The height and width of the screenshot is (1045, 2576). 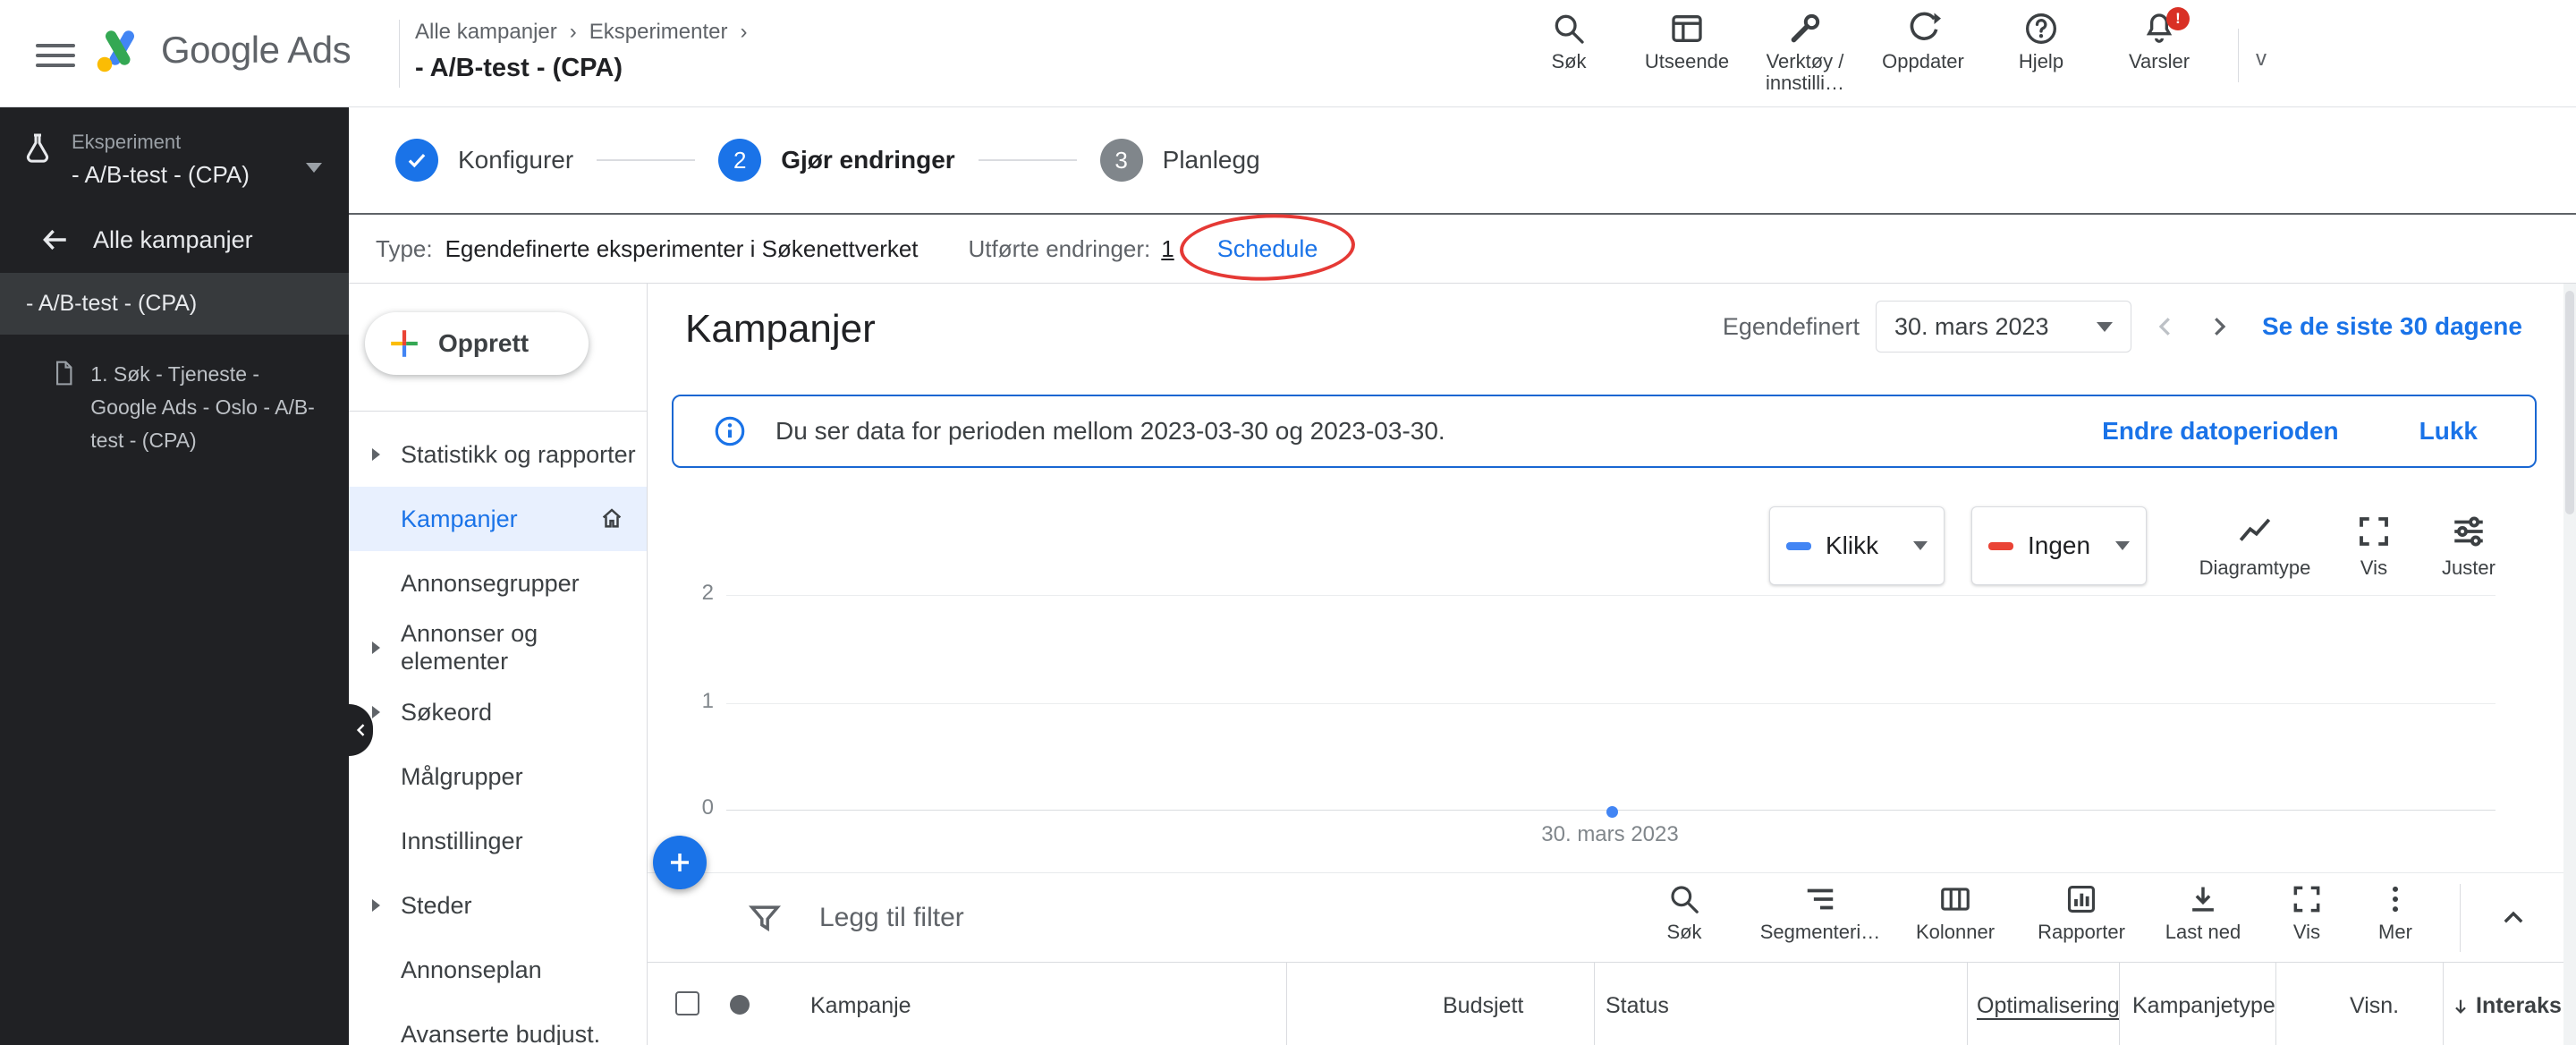 What do you see at coordinates (462, 776) in the screenshot?
I see `nav-item-label: Målgrupper` at bounding box center [462, 776].